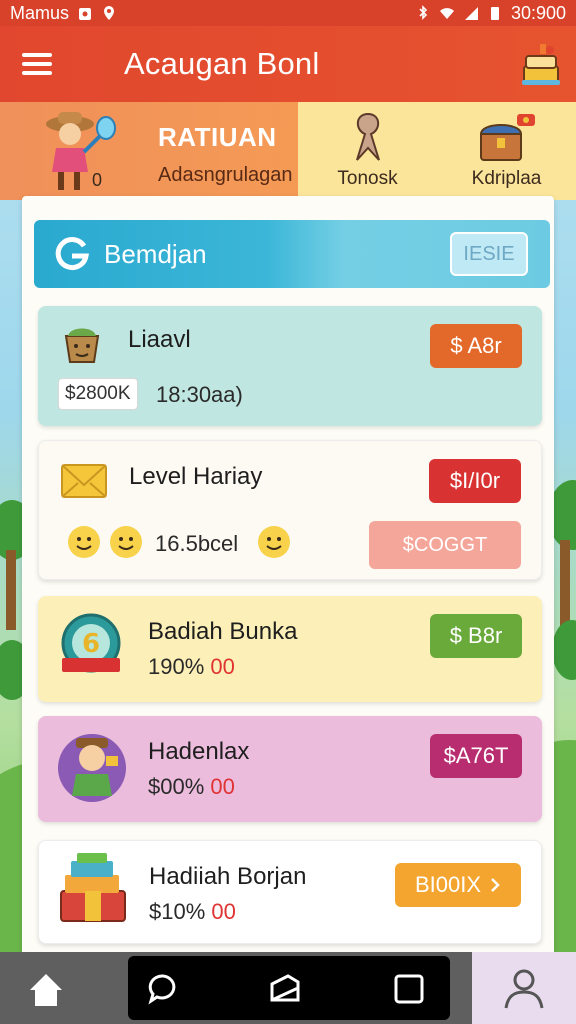  What do you see at coordinates (192, 911) in the screenshot?
I see `card-detail: $10% 00` at bounding box center [192, 911].